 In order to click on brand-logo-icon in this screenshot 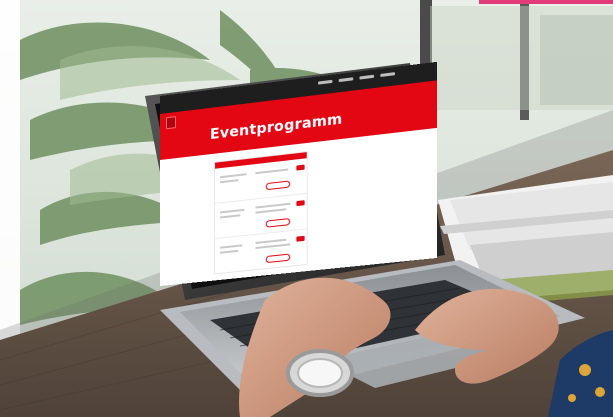, I will do `click(171, 122)`.